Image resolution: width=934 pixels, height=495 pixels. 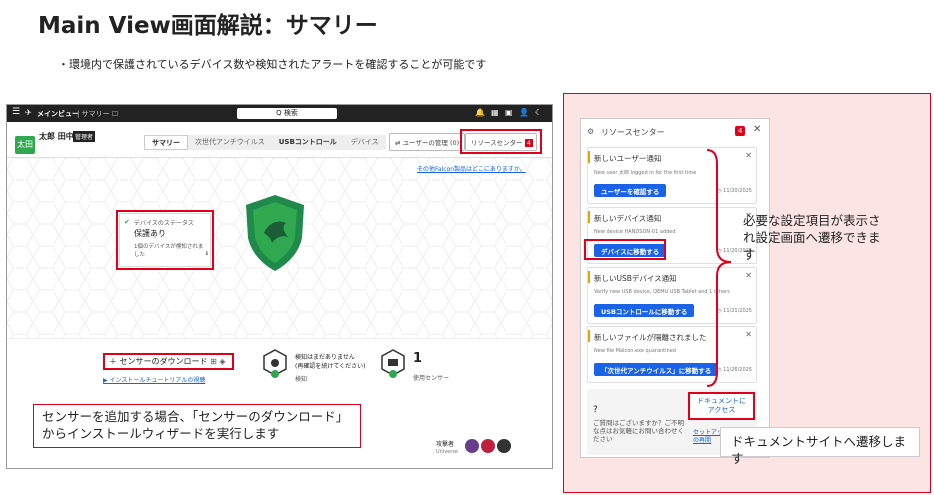 What do you see at coordinates (501, 141) in the screenshot?
I see `highlight-resource-center` at bounding box center [501, 141].